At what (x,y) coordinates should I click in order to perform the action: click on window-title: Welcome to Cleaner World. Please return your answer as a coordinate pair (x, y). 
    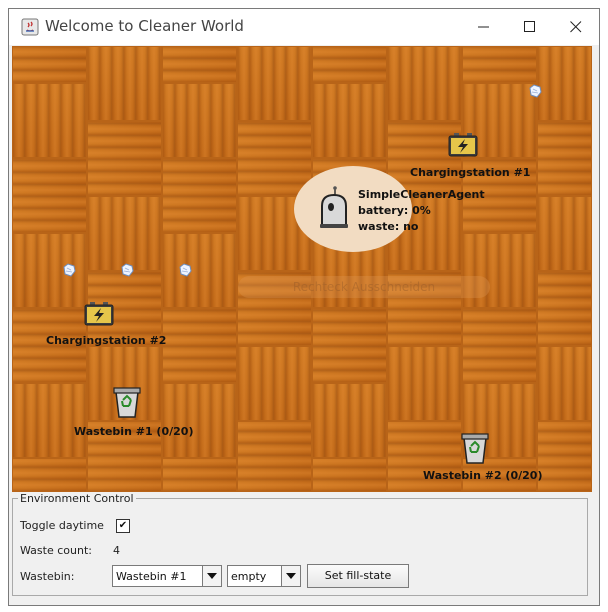
    Looking at the image, I should click on (144, 26).